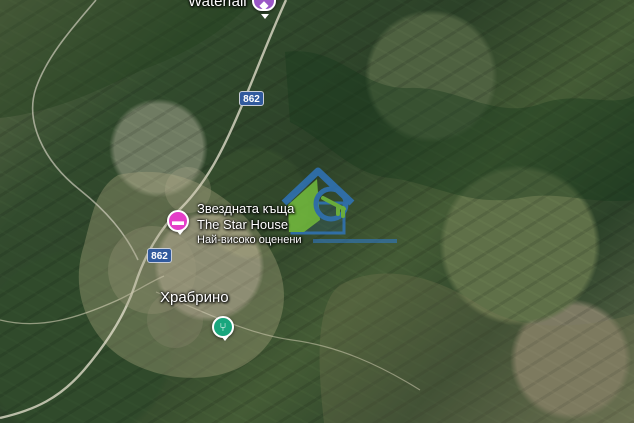  What do you see at coordinates (246, 208) in the screenshot?
I see `star-house-bulgarian-name: Звездната къща` at bounding box center [246, 208].